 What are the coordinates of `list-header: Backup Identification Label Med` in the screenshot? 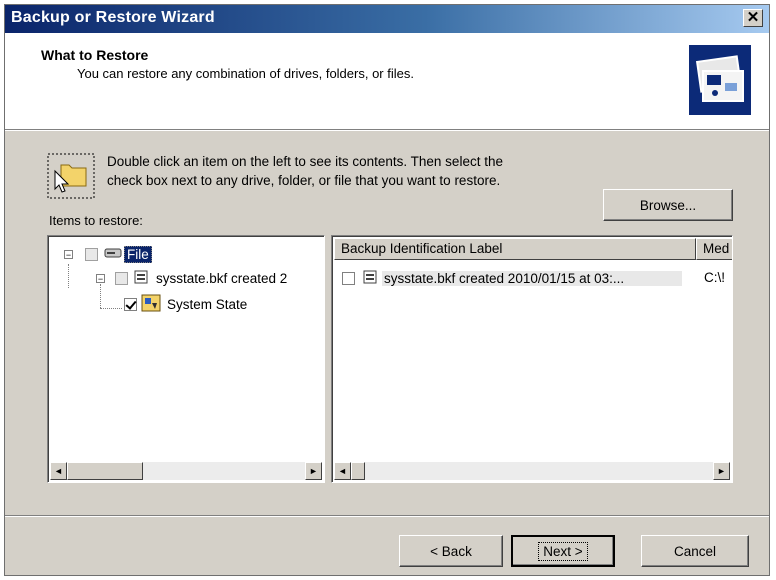 It's located at (533, 249).